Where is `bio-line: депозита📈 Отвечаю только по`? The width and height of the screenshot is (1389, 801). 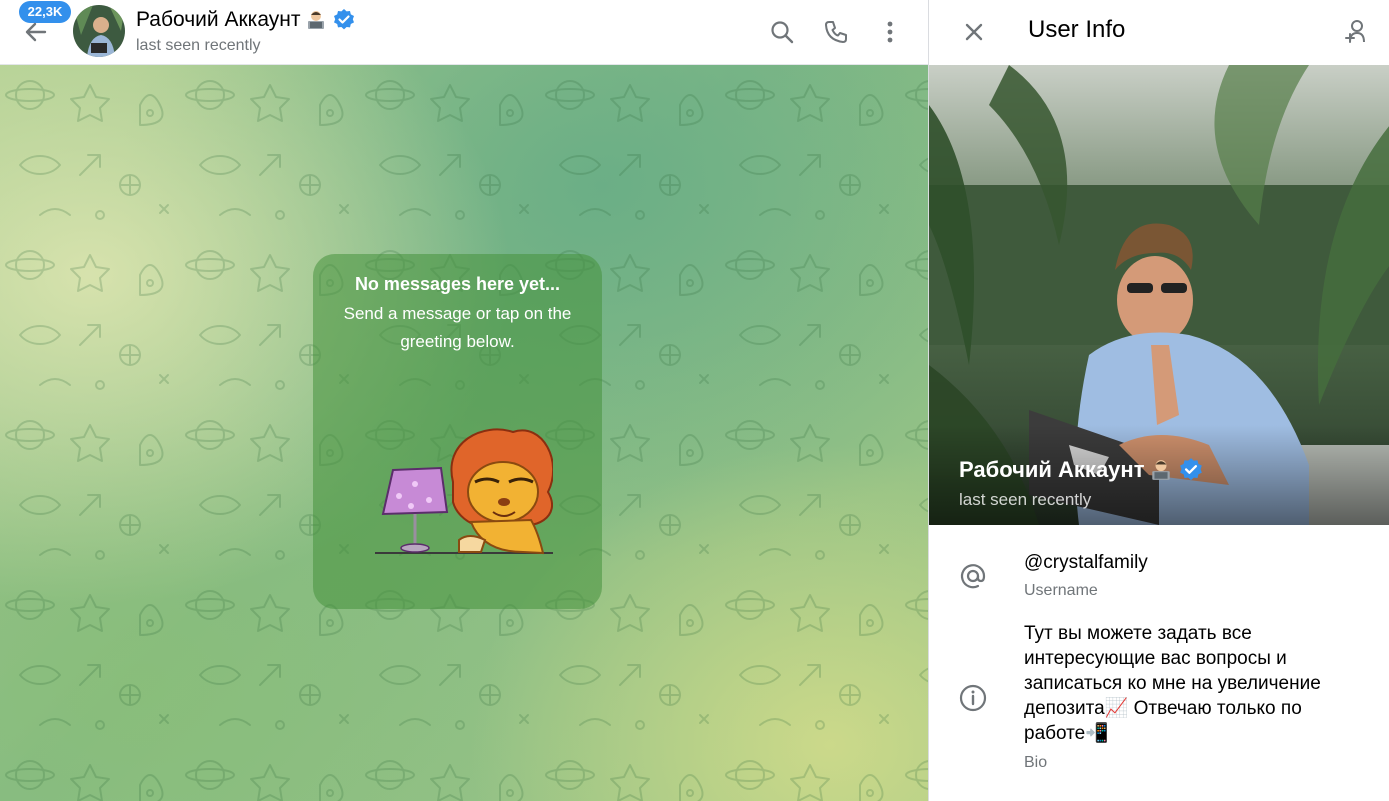 bio-line: депозита📈 Отвечаю только по is located at coordinates (1163, 708).